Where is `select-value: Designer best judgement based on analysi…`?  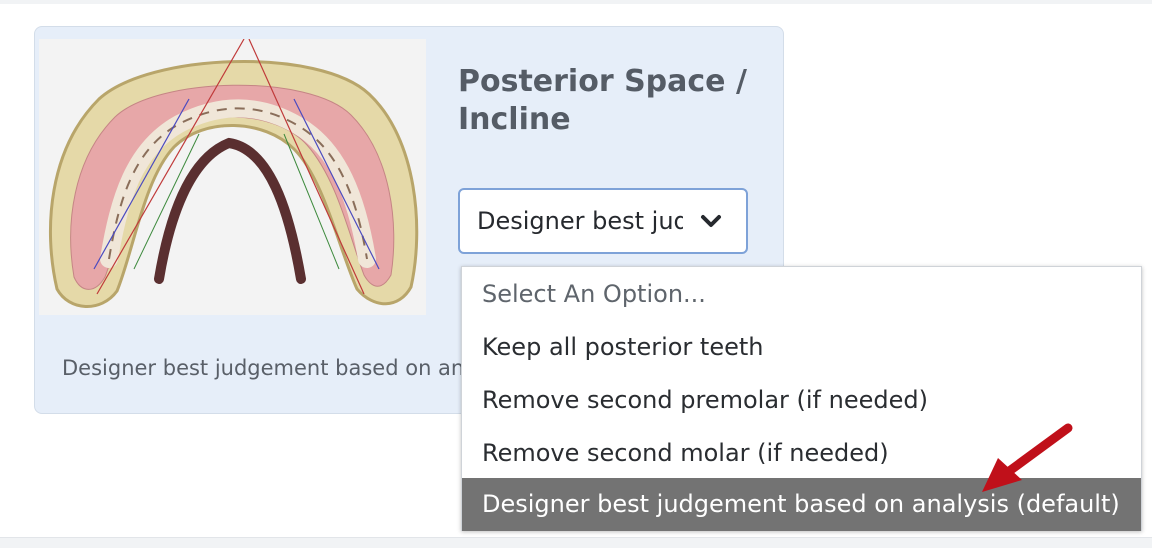 select-value: Designer best judgement based on analysi… is located at coordinates (580, 221).